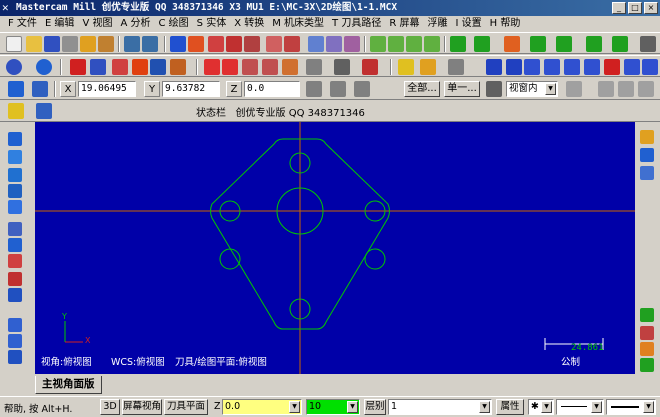 This screenshot has width=660, height=417. Describe the element at coordinates (620, 44) in the screenshot. I see `solid-cylinder-icon` at that location.